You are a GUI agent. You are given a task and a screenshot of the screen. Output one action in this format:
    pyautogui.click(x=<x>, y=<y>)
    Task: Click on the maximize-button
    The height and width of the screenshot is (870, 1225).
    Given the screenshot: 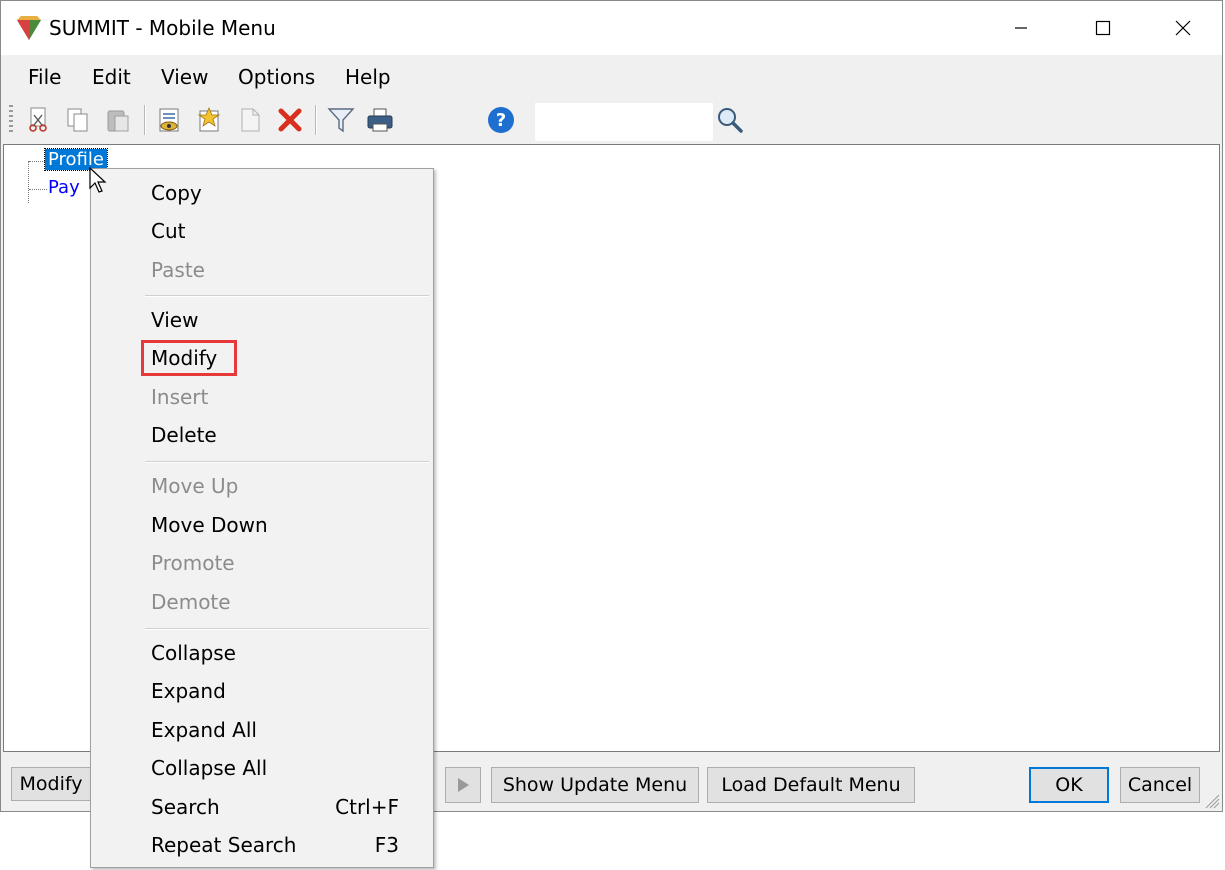 What is the action you would take?
    pyautogui.click(x=1103, y=28)
    